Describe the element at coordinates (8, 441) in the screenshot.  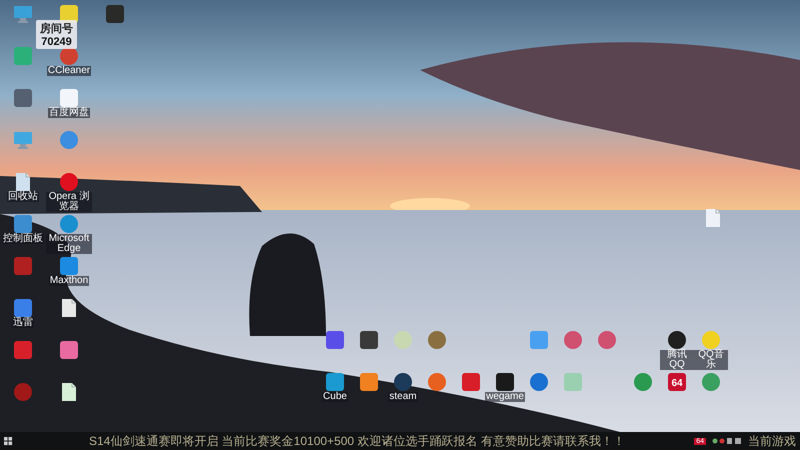
I see `start-icon` at that location.